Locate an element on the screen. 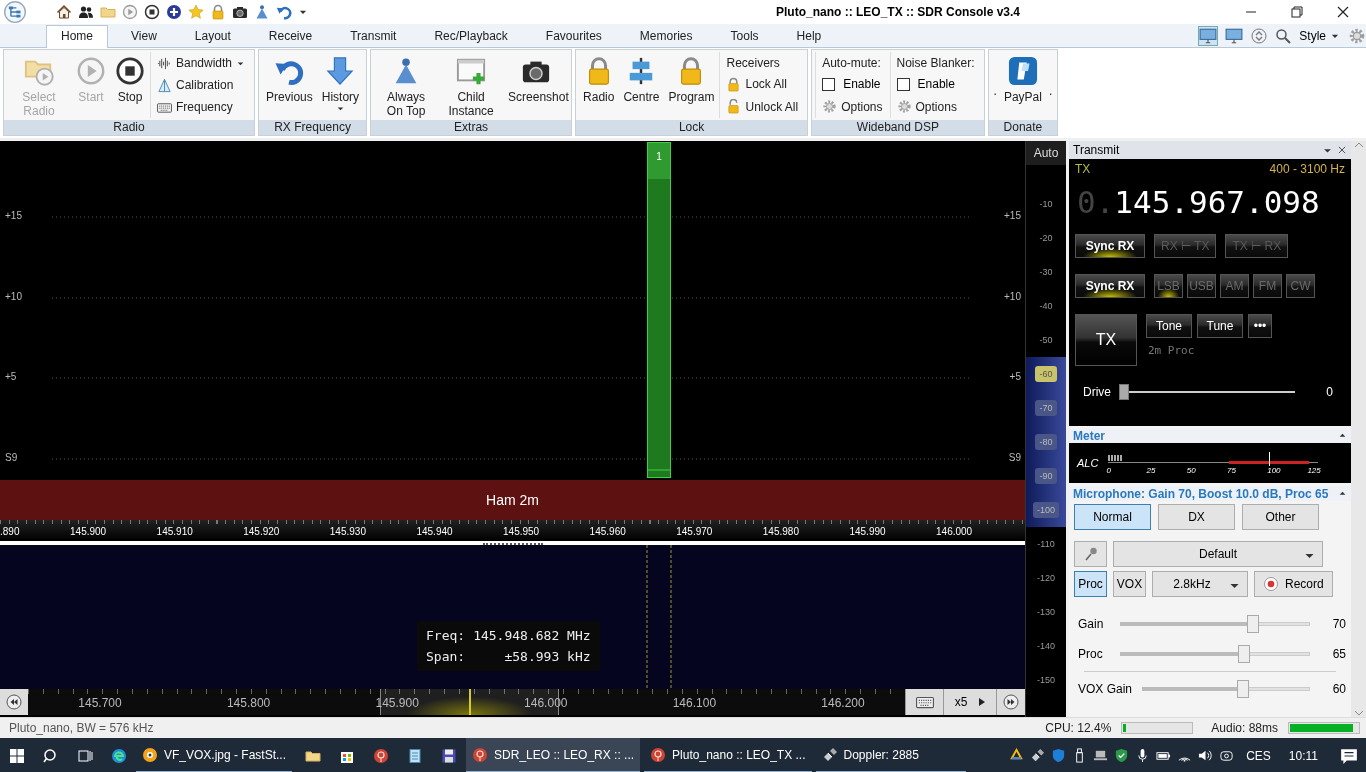  action-button: Tune is located at coordinates (1220, 326).